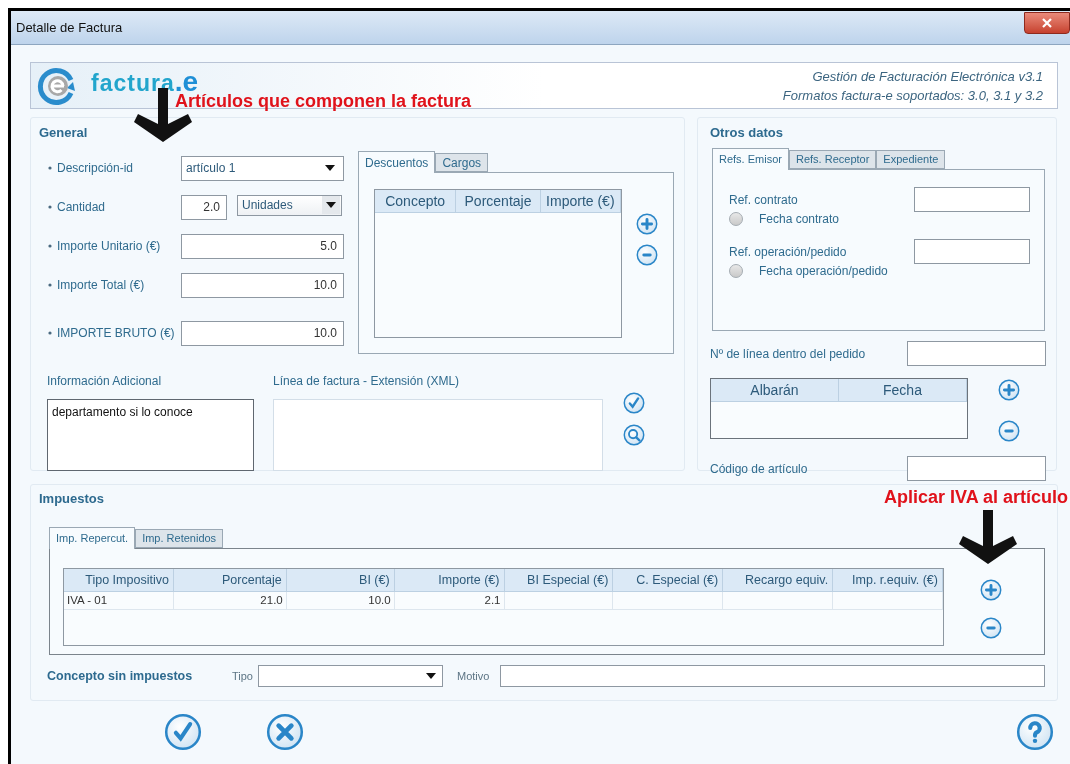 This screenshot has height=764, width=1070. I want to click on field-label: Ref. contrato, so click(763, 200).